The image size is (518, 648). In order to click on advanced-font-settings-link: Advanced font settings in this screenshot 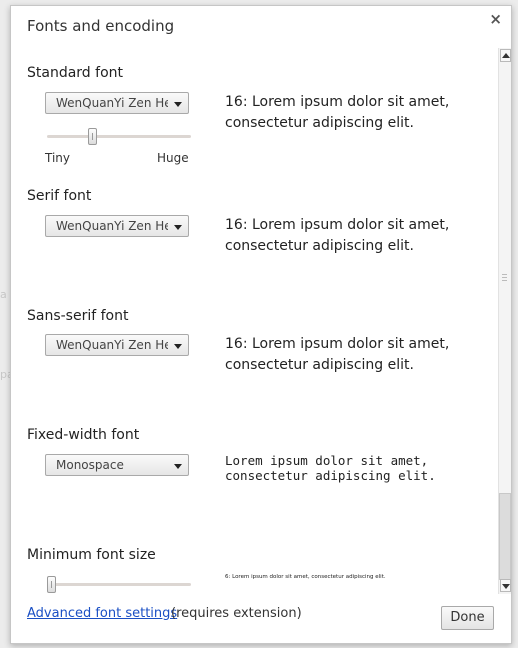, I will do `click(102, 613)`.